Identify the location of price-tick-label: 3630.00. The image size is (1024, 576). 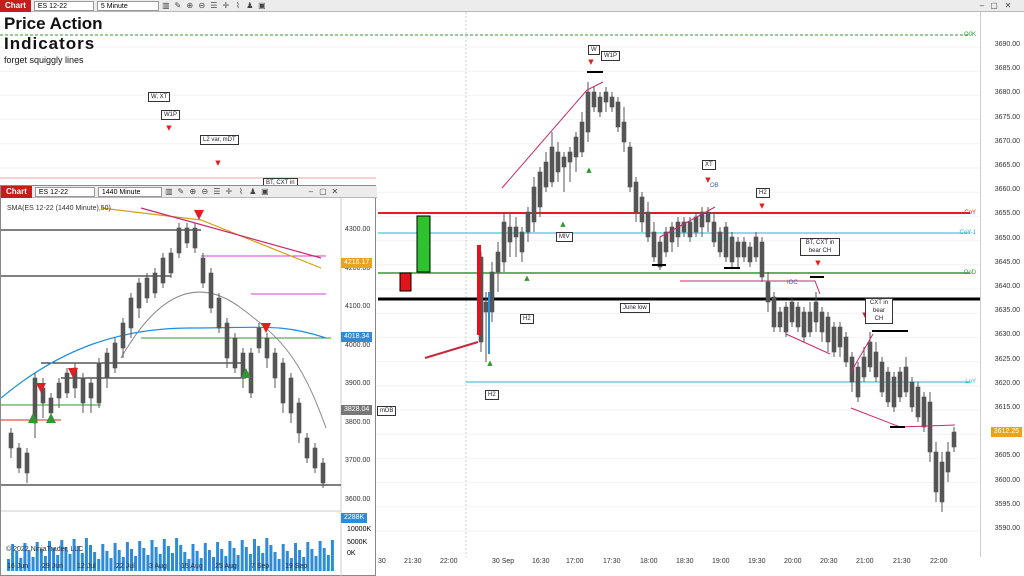
(1007, 335).